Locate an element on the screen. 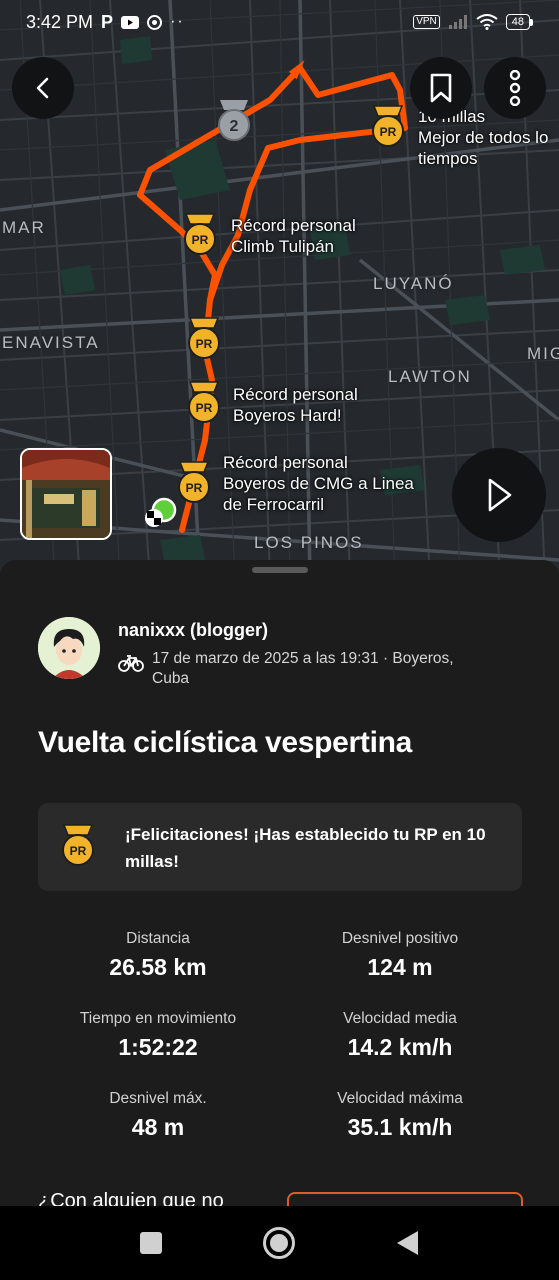 The width and height of the screenshot is (559, 1280). triangle-back-icon is located at coordinates (407, 1243).